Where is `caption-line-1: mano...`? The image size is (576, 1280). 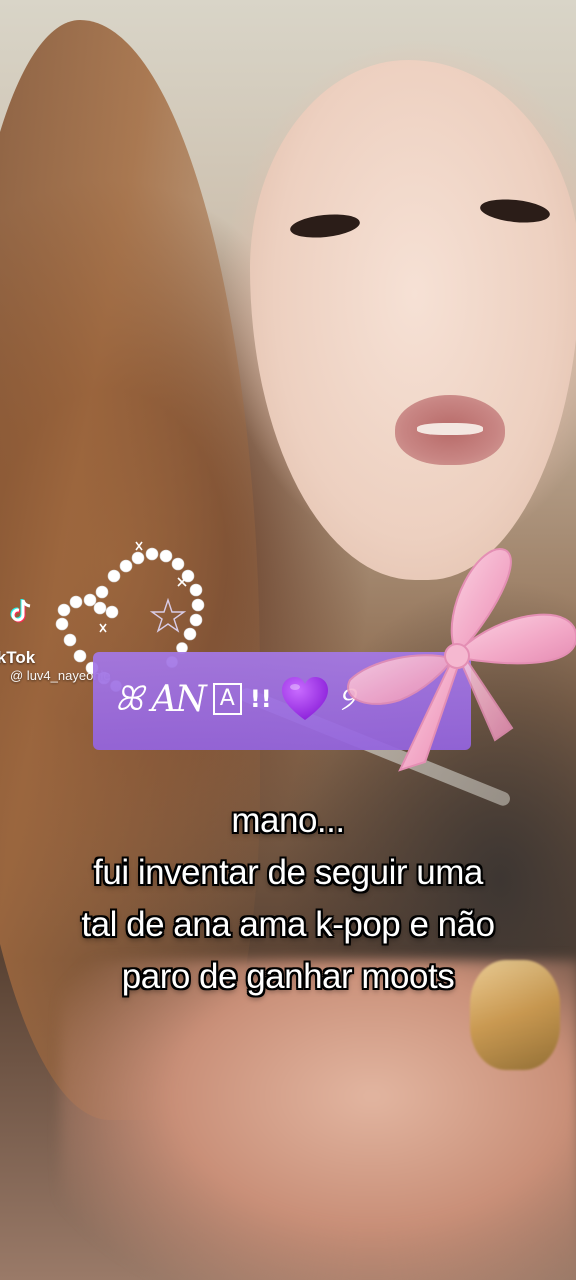 caption-line-1: mano... is located at coordinates (288, 820).